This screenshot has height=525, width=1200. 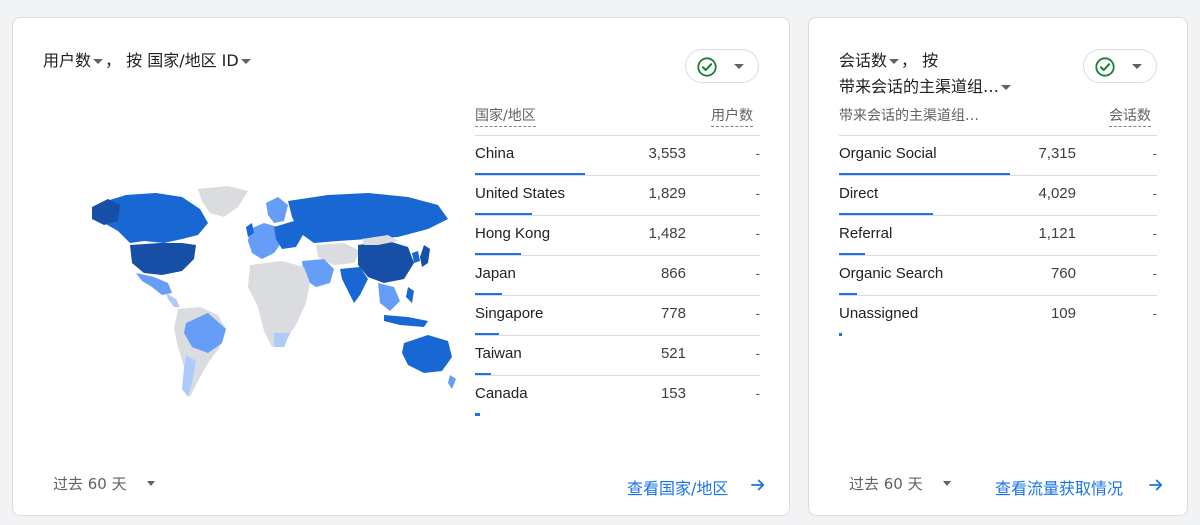 I want to click on row-label: Unassigned, so click(x=879, y=313).